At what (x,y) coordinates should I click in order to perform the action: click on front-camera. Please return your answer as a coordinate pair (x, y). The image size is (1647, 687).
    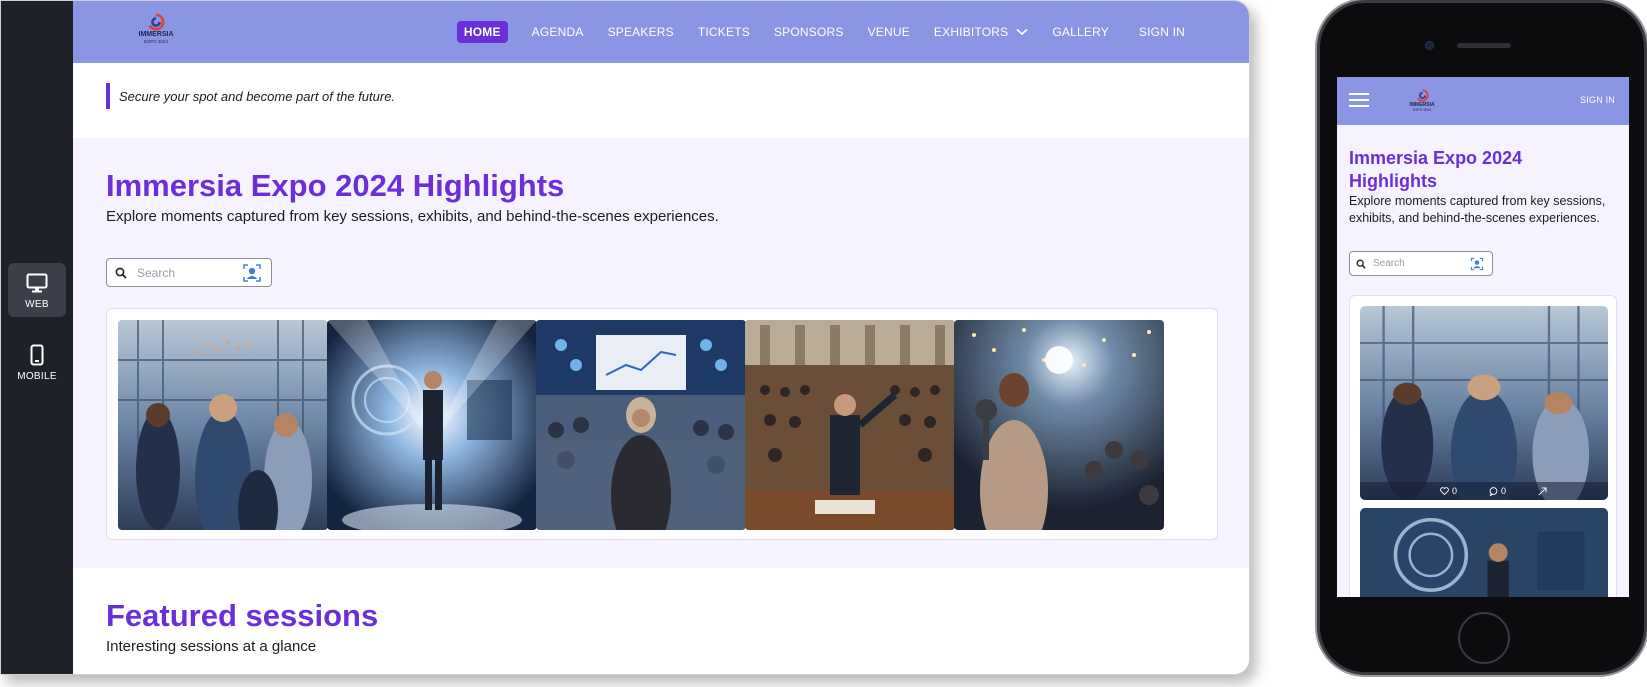
    Looking at the image, I should click on (1429, 45).